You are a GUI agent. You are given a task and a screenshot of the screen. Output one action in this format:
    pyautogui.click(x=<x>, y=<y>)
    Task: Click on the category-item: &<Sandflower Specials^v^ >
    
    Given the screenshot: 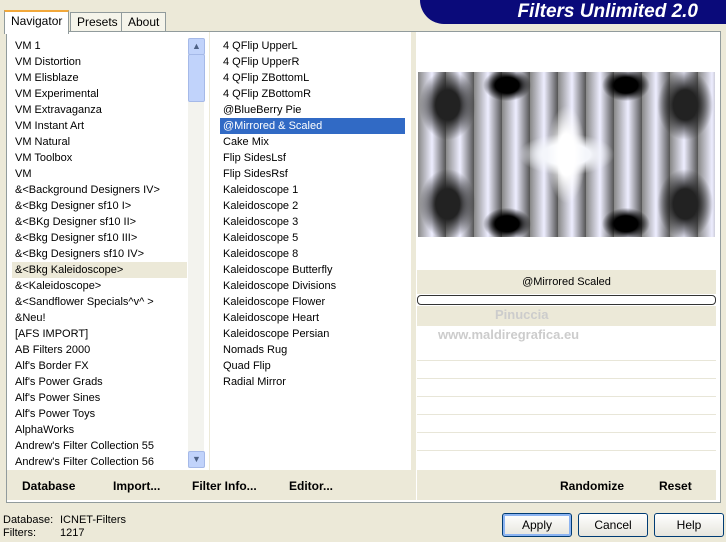 What is the action you would take?
    pyautogui.click(x=99, y=302)
    